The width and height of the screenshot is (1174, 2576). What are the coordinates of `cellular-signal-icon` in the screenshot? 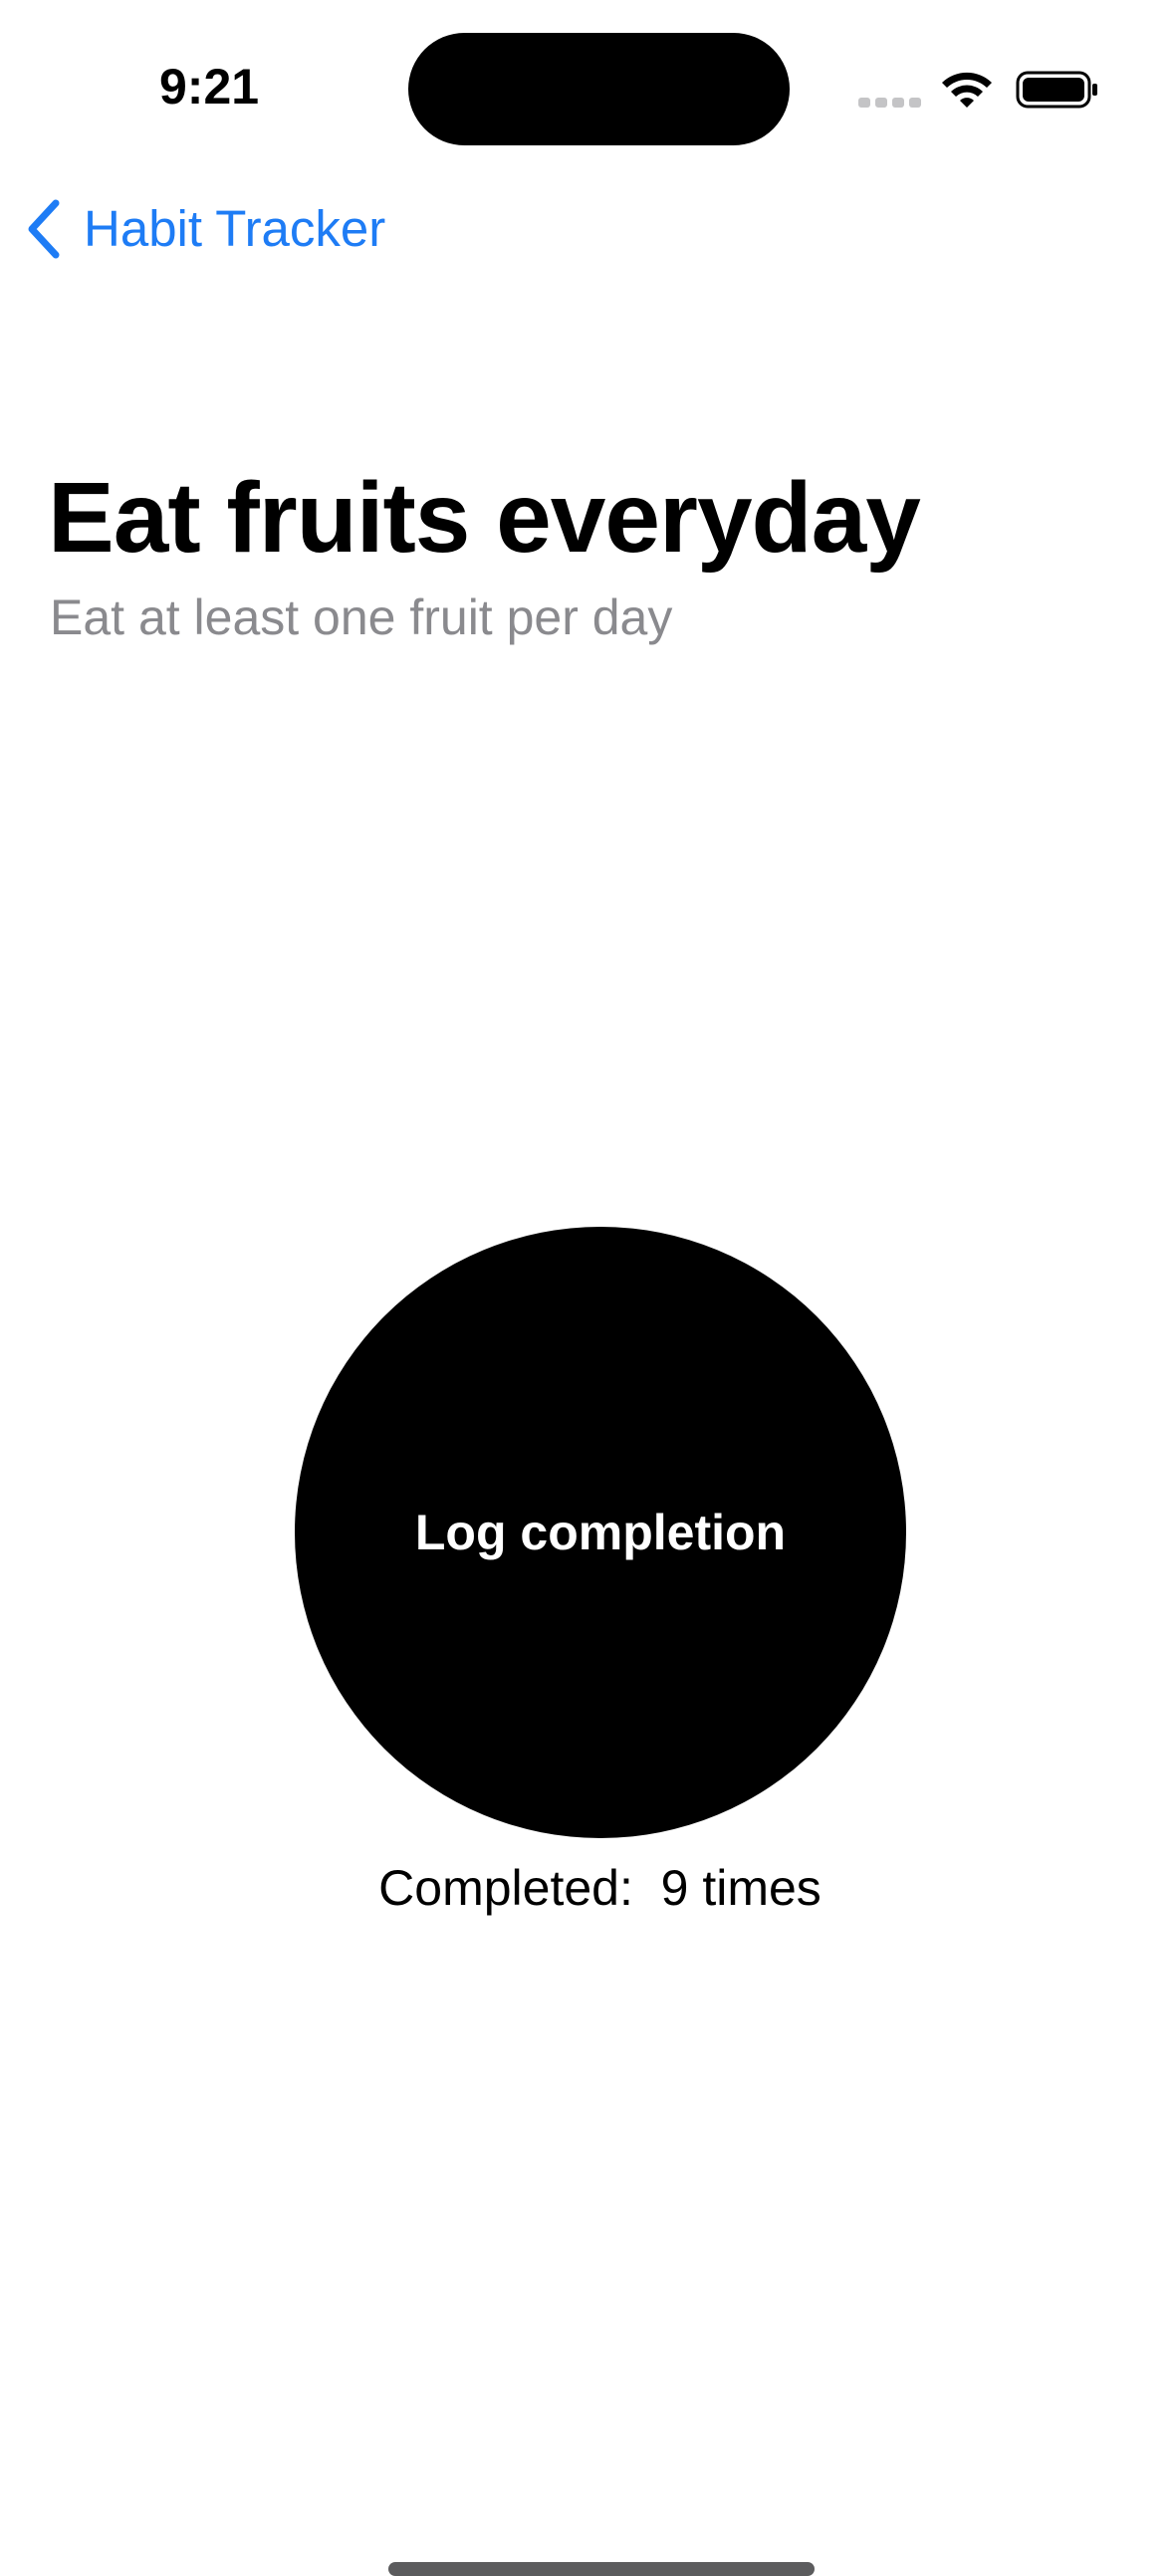 It's located at (890, 103).